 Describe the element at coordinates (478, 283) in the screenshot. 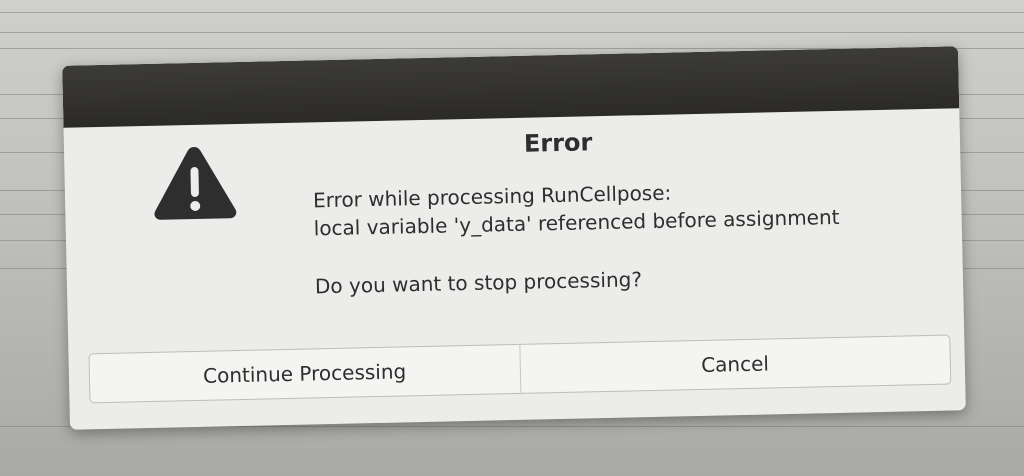

I see `stop-processing-question: Do you want to stop processing?` at that location.